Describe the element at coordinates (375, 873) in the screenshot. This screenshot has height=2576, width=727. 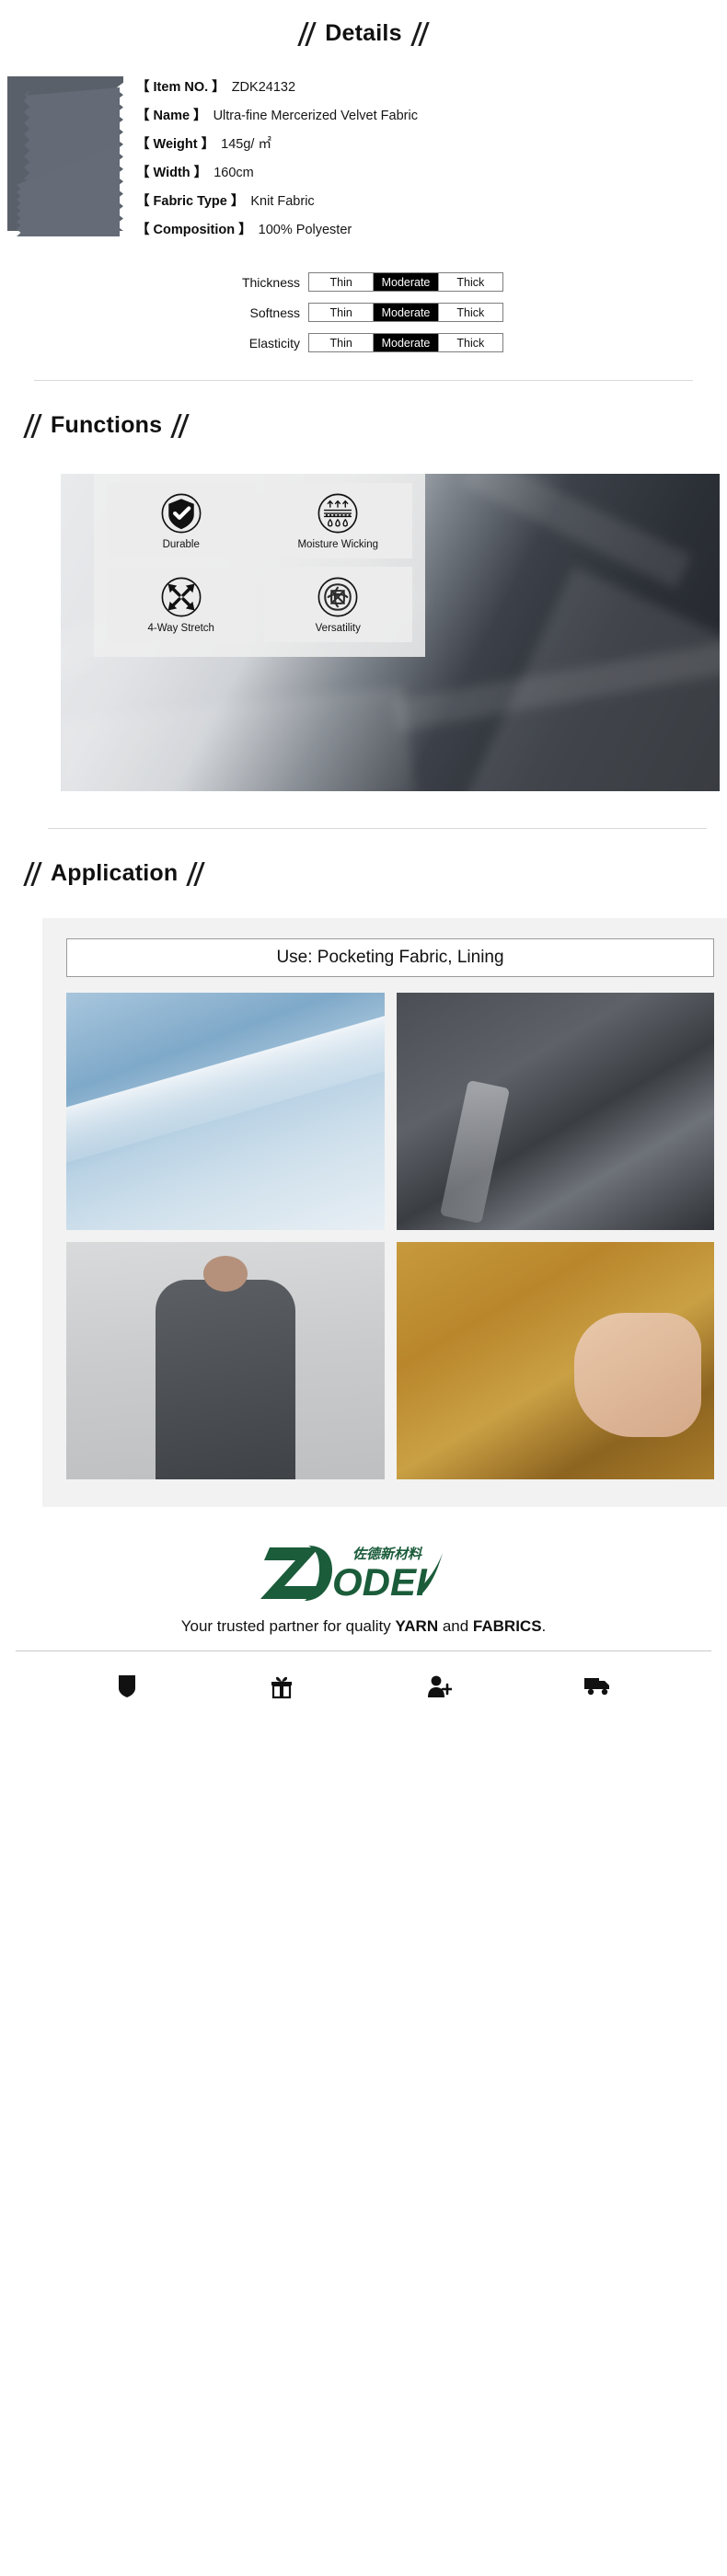
I see `application-heading: Application` at that location.